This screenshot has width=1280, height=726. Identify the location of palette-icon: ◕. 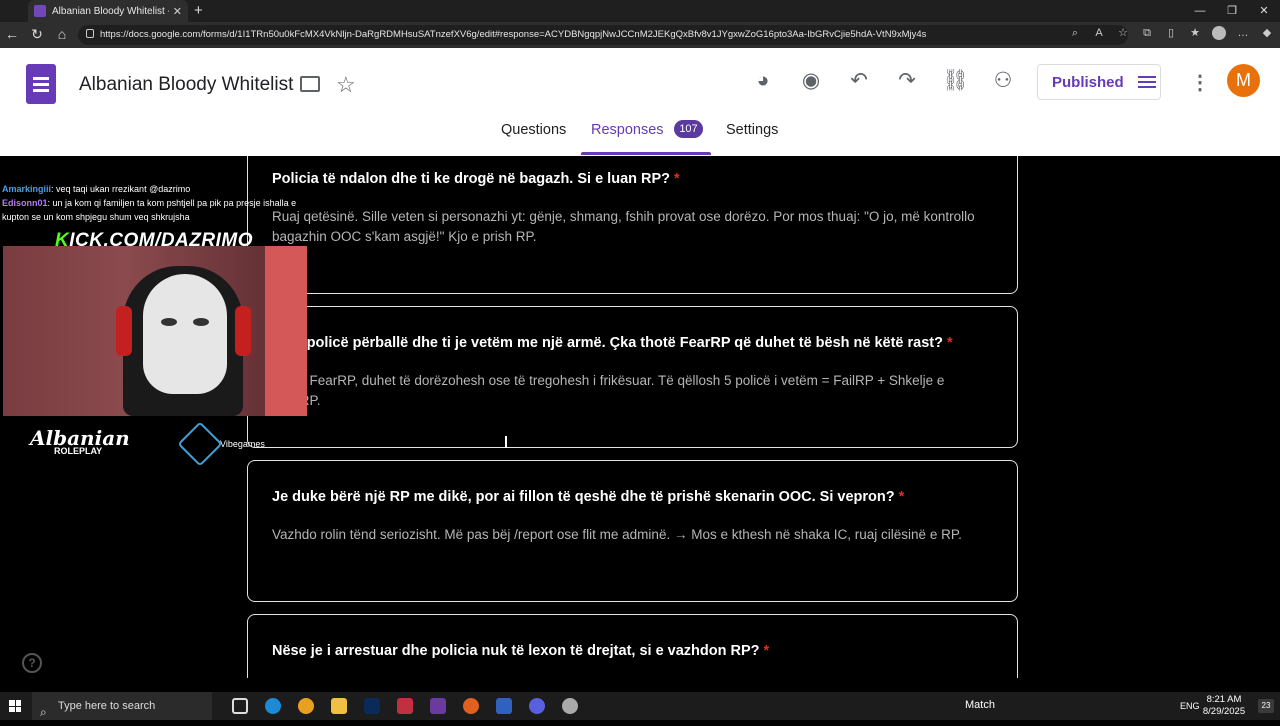
(763, 81).